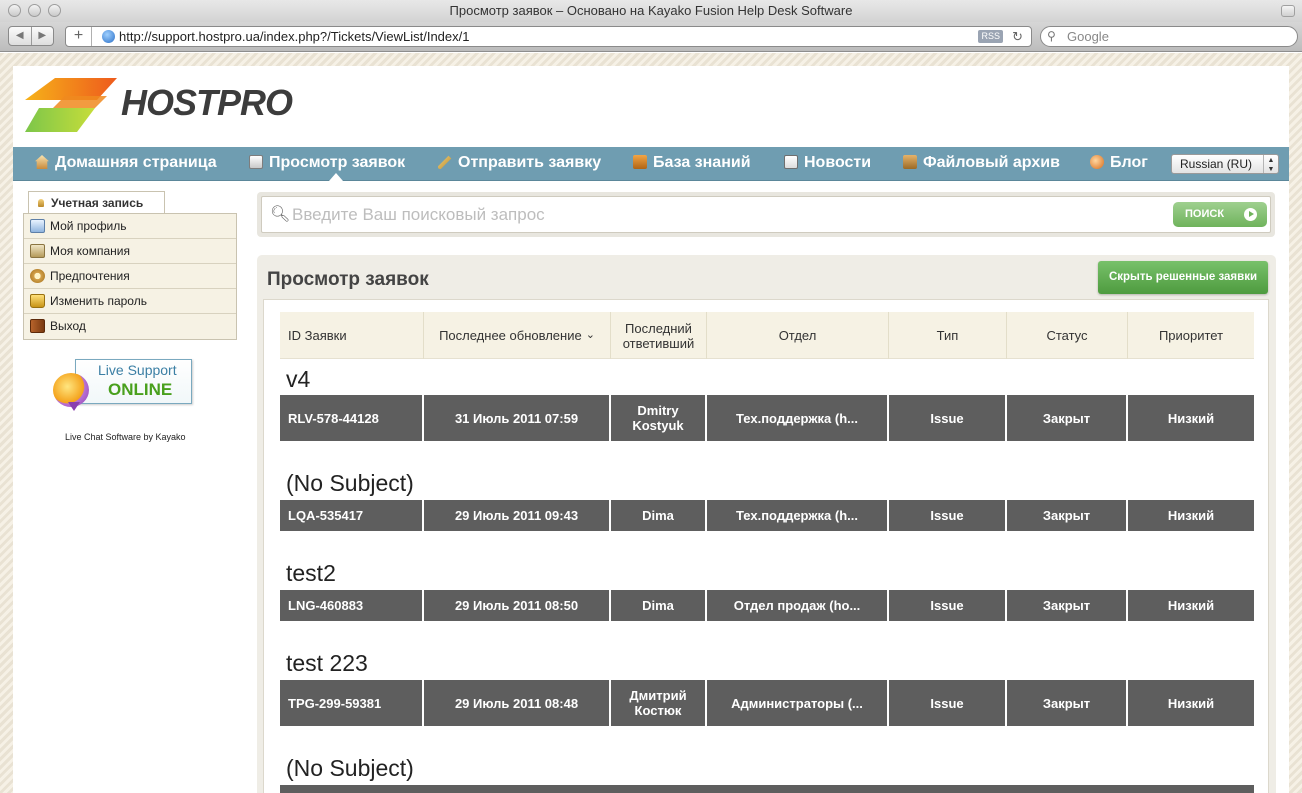 The height and width of the screenshot is (793, 1302). Describe the element at coordinates (1225, 164) in the screenshot. I see `language-select: Russian (RU) ▲ ▼` at that location.